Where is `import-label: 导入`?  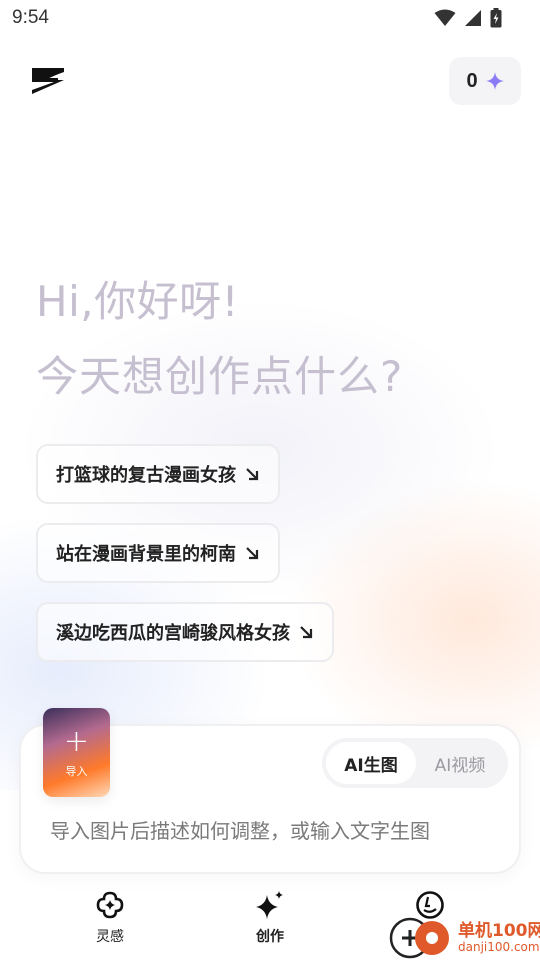
import-label: 导入 is located at coordinates (76, 771).